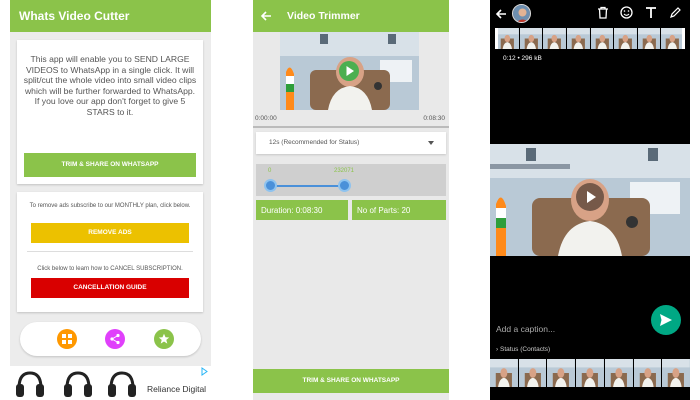 This screenshot has width=700, height=400. What do you see at coordinates (496, 38) in the screenshot?
I see `trim-start-handle` at bounding box center [496, 38].